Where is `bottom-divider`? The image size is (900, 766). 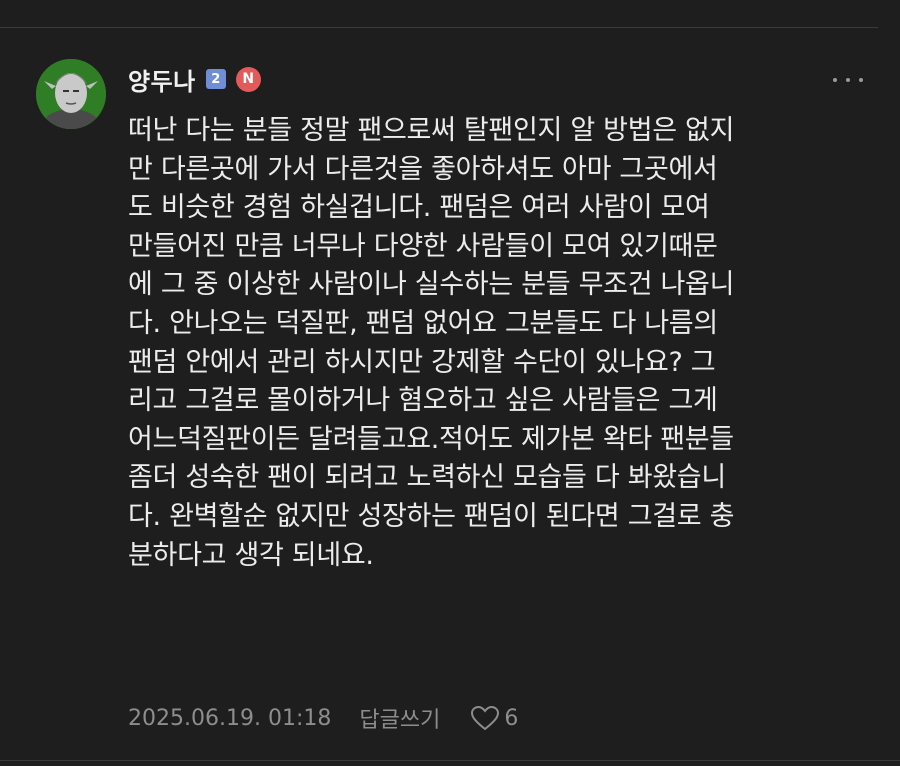 bottom-divider is located at coordinates (450, 760).